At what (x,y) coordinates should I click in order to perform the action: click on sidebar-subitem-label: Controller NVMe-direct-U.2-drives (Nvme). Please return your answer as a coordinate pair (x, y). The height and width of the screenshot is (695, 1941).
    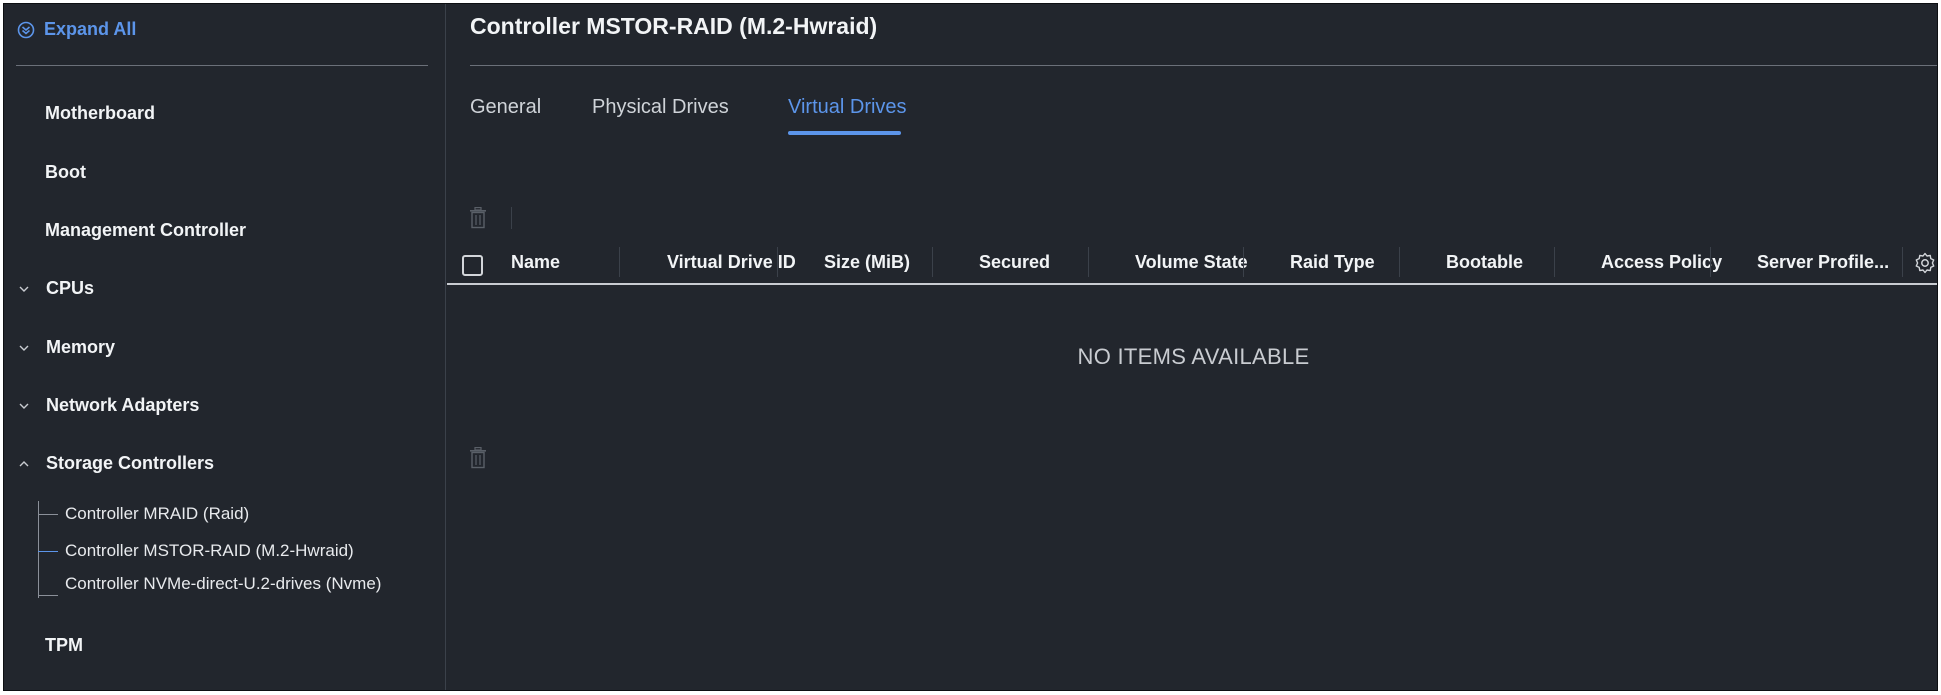
    Looking at the image, I should click on (223, 583).